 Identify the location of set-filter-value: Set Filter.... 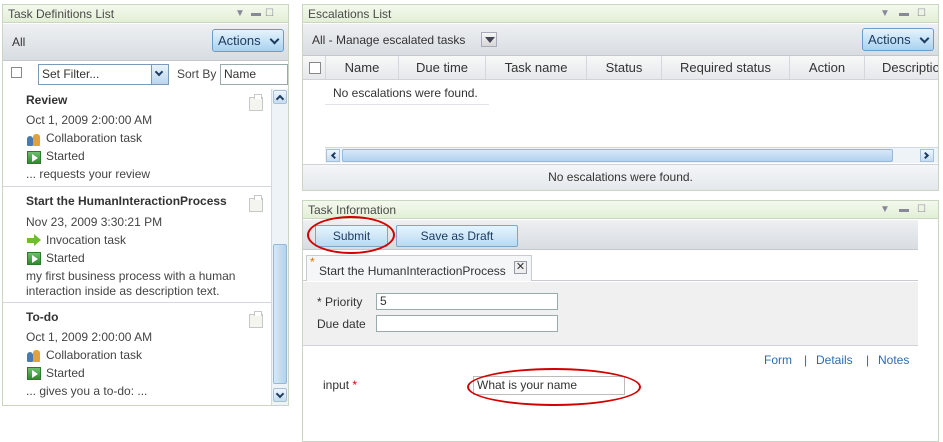
(71, 74).